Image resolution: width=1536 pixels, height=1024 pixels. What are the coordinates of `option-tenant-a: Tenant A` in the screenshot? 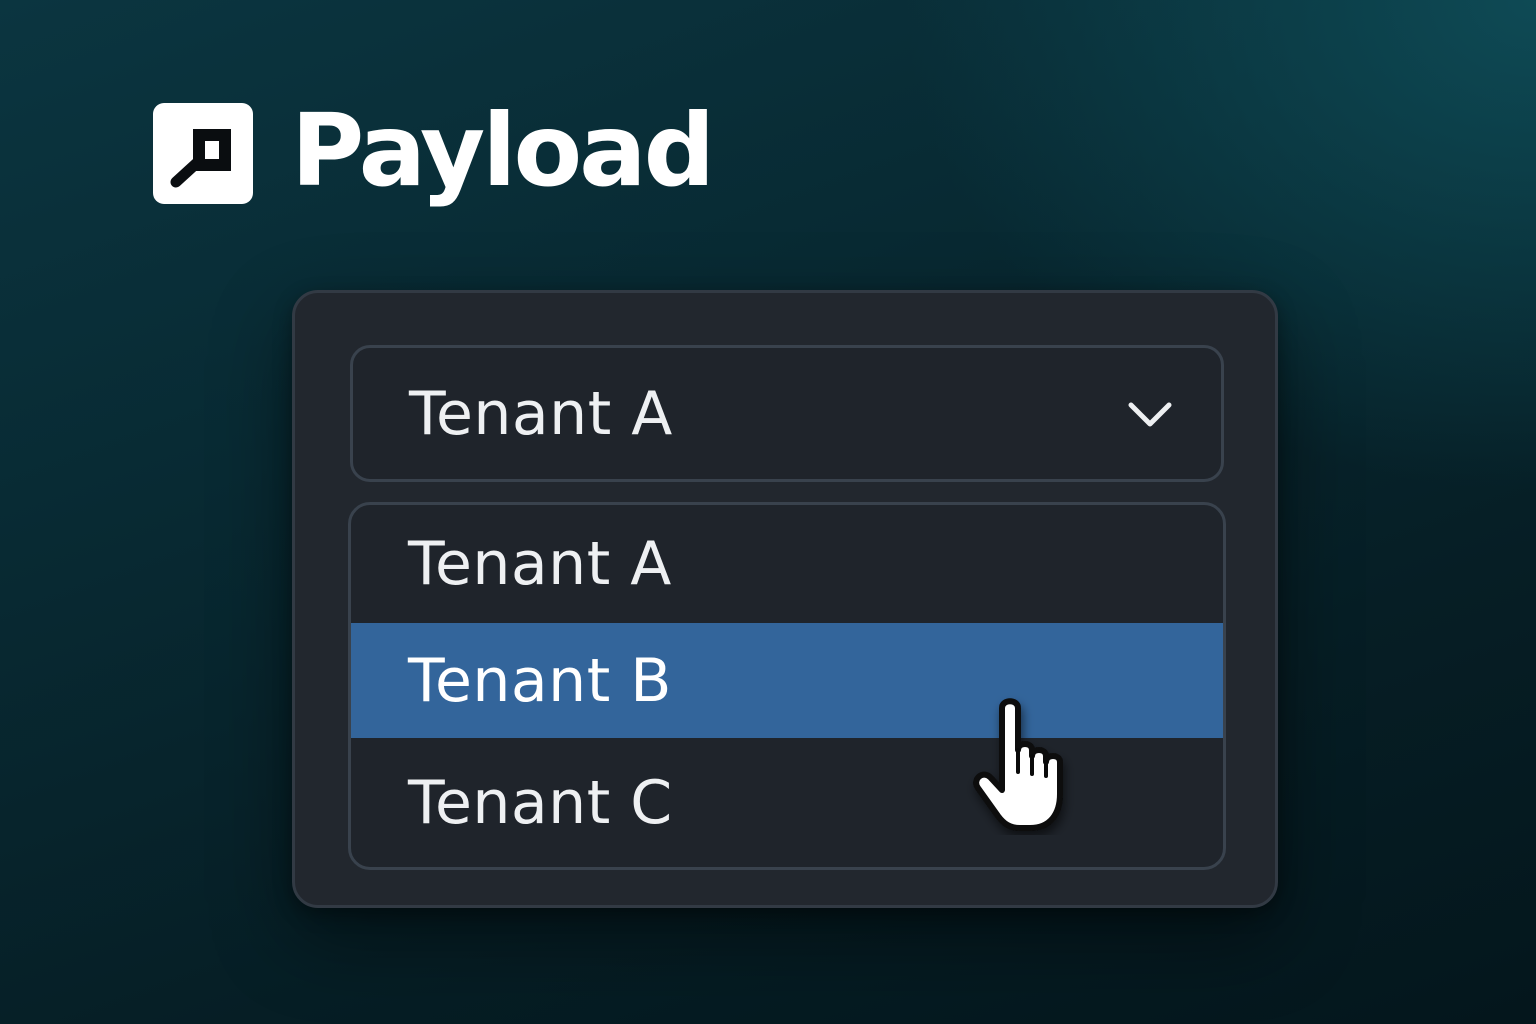 It's located at (787, 564).